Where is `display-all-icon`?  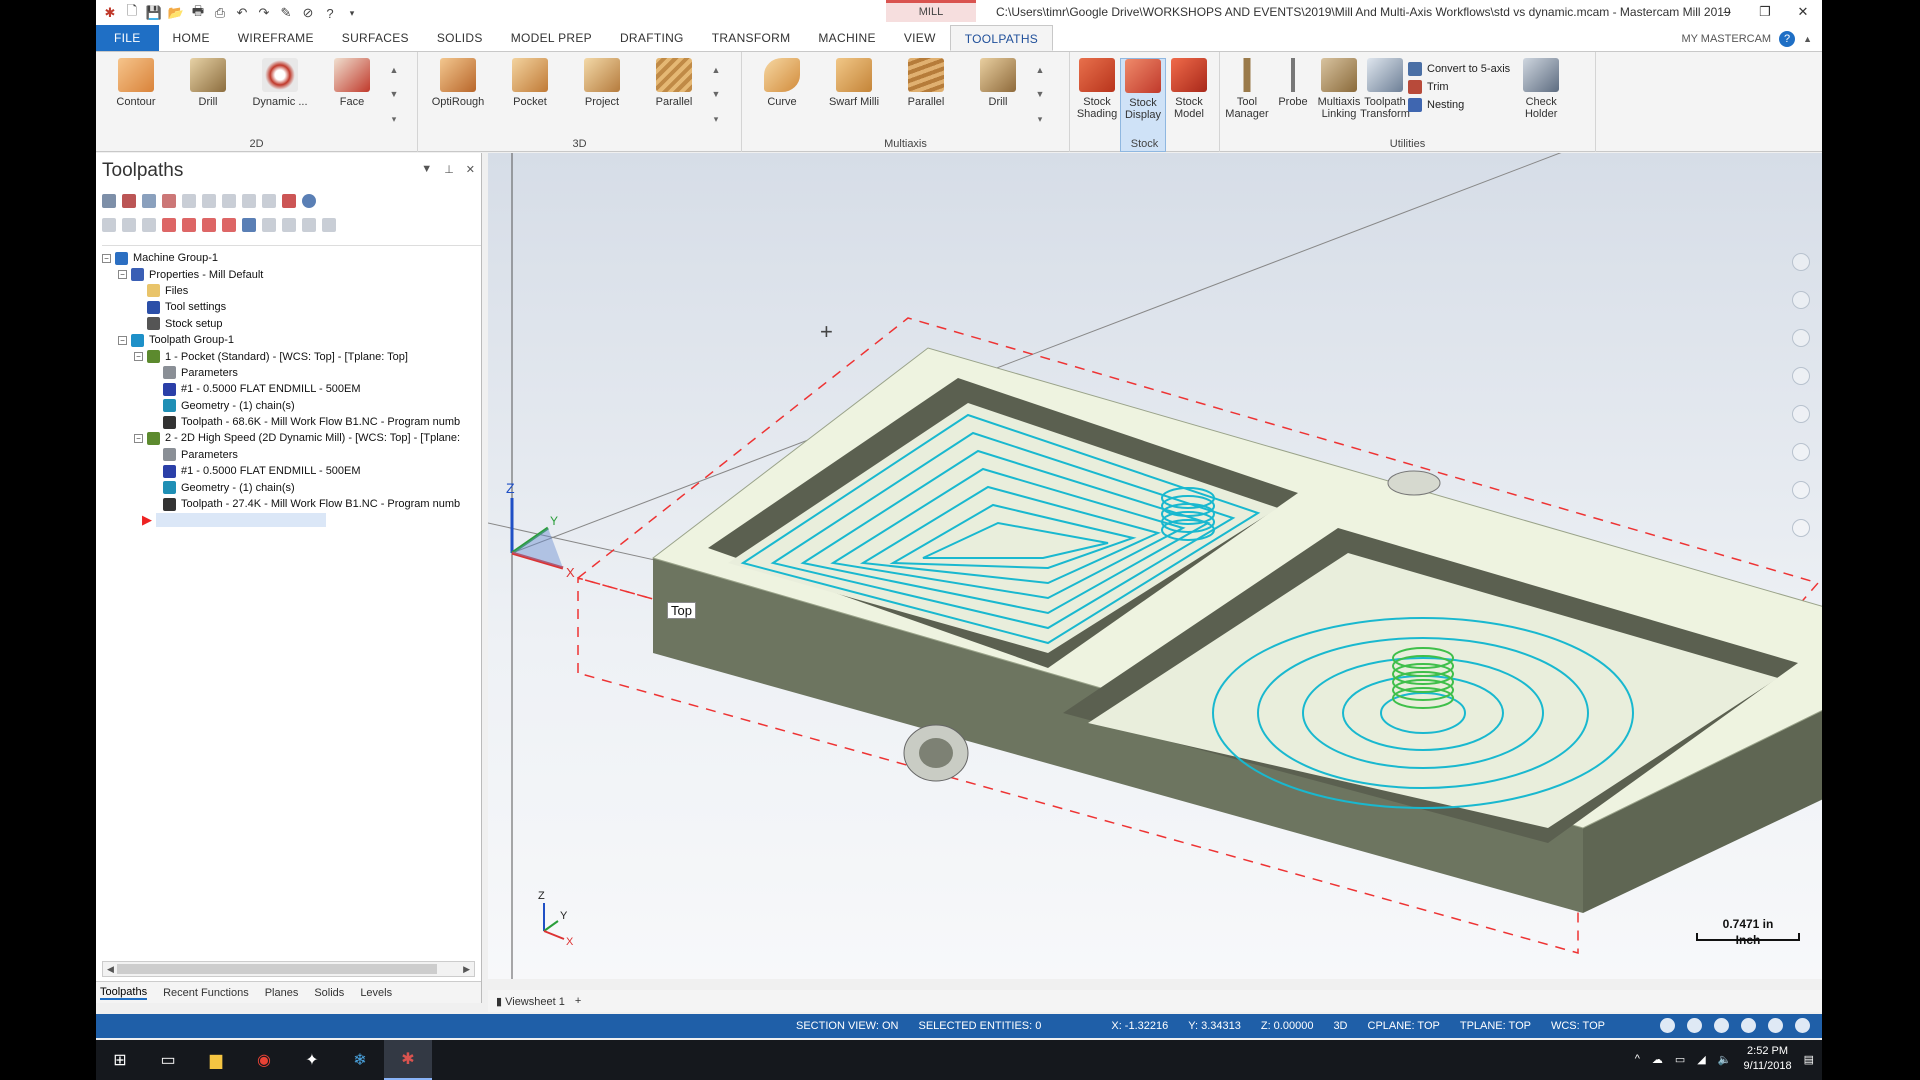 display-all-icon is located at coordinates (269, 225).